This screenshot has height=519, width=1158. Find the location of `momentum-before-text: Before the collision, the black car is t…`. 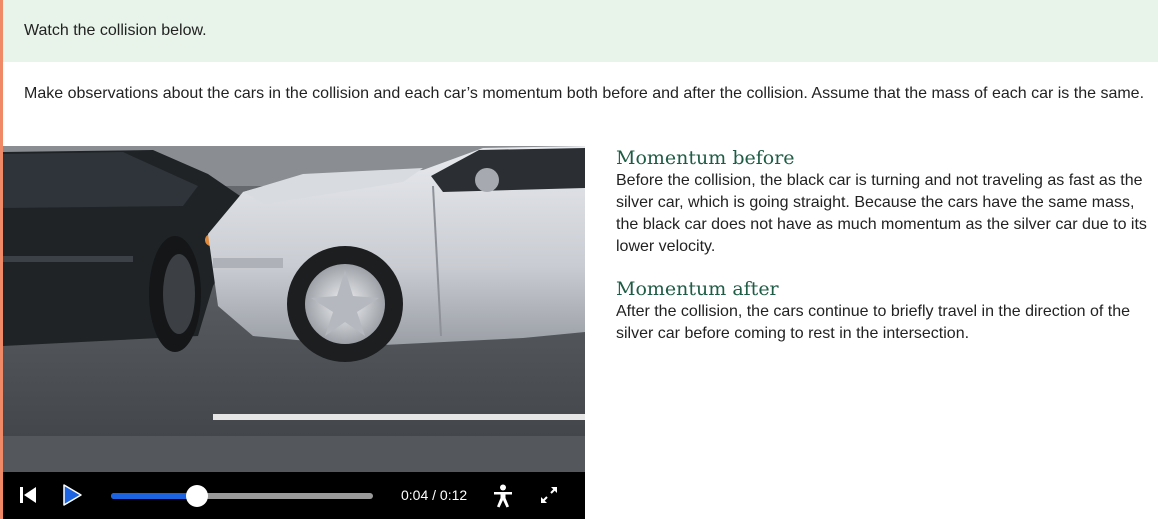

momentum-before-text: Before the collision, the black car is t… is located at coordinates (881, 213).